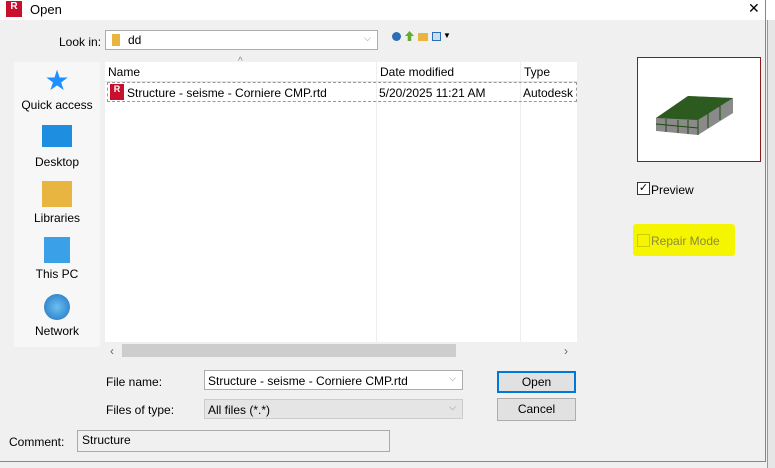  I want to click on place-this-pc: This PC, so click(57, 259).